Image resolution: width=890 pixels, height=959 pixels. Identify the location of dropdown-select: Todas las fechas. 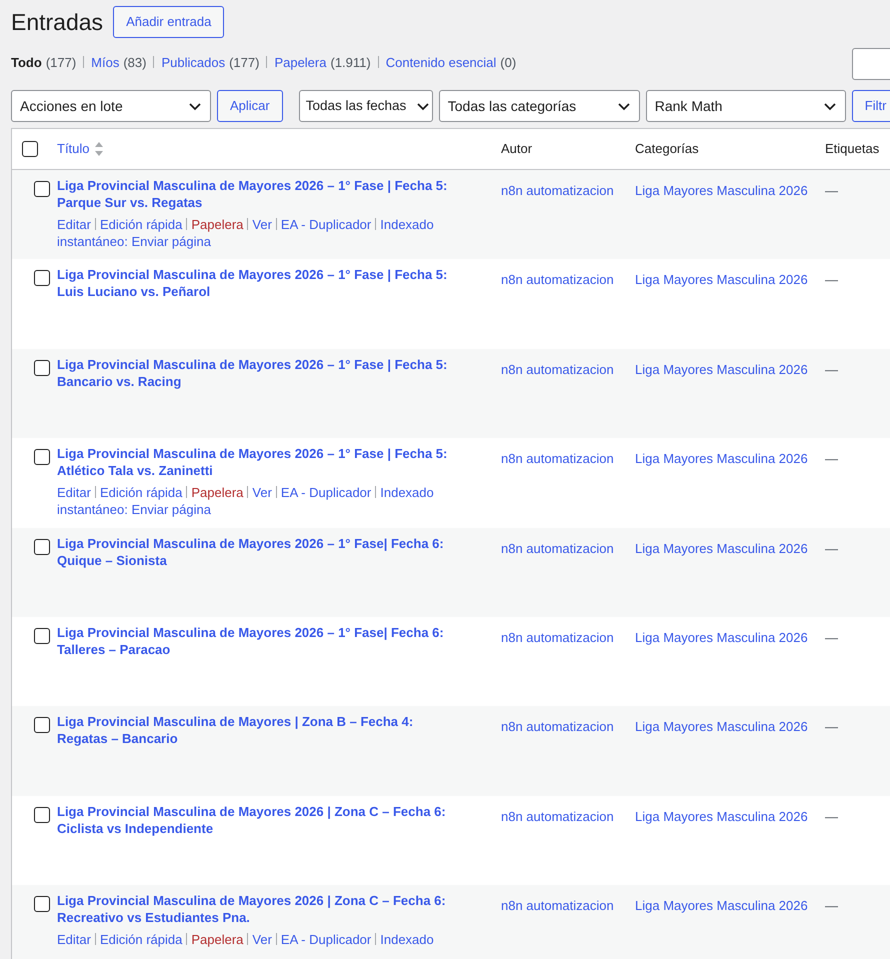
(365, 106).